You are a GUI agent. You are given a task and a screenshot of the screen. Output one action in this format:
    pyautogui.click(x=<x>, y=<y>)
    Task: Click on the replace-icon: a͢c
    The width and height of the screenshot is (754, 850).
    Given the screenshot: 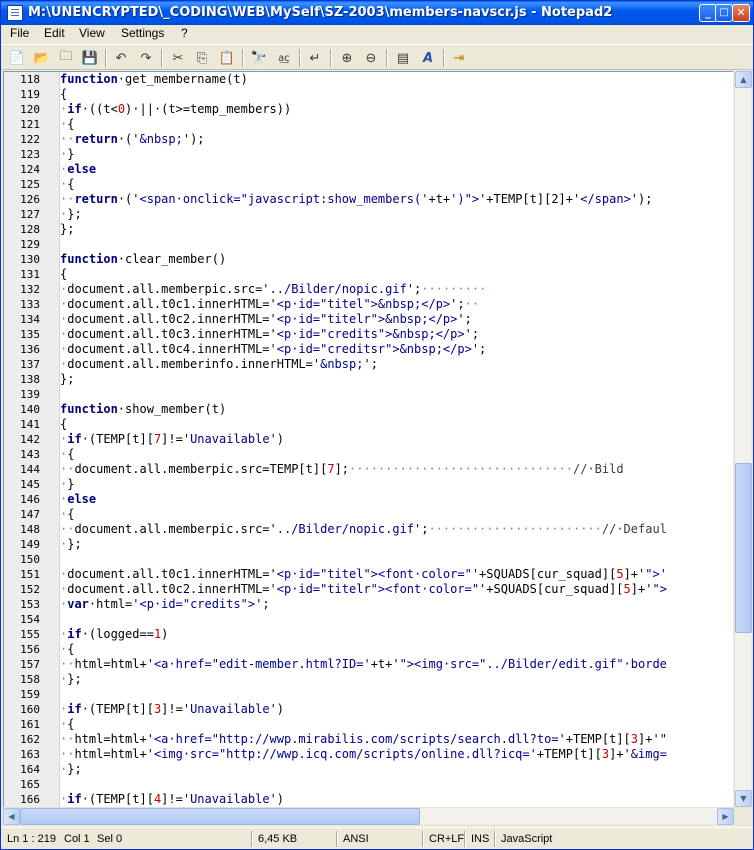 What is the action you would take?
    pyautogui.click(x=284, y=58)
    